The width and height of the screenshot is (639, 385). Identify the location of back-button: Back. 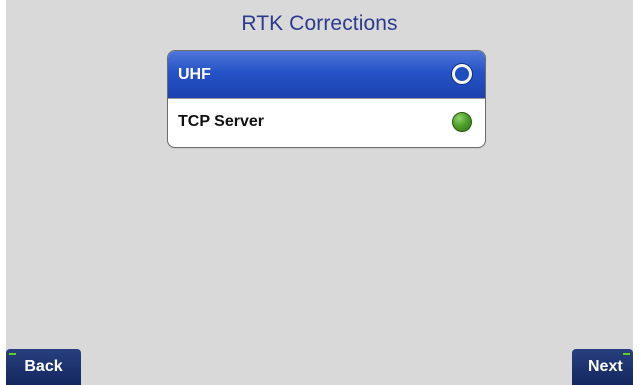
(43, 367).